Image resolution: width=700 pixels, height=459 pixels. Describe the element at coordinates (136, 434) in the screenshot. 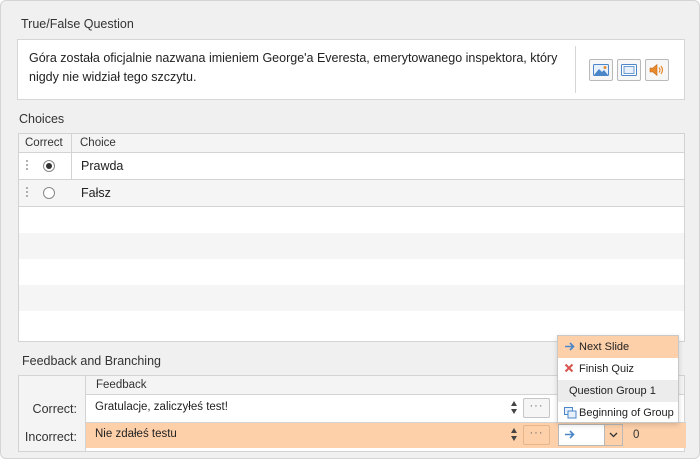

I see `incorrect-feedback-text: Nie zdałeś testu` at that location.